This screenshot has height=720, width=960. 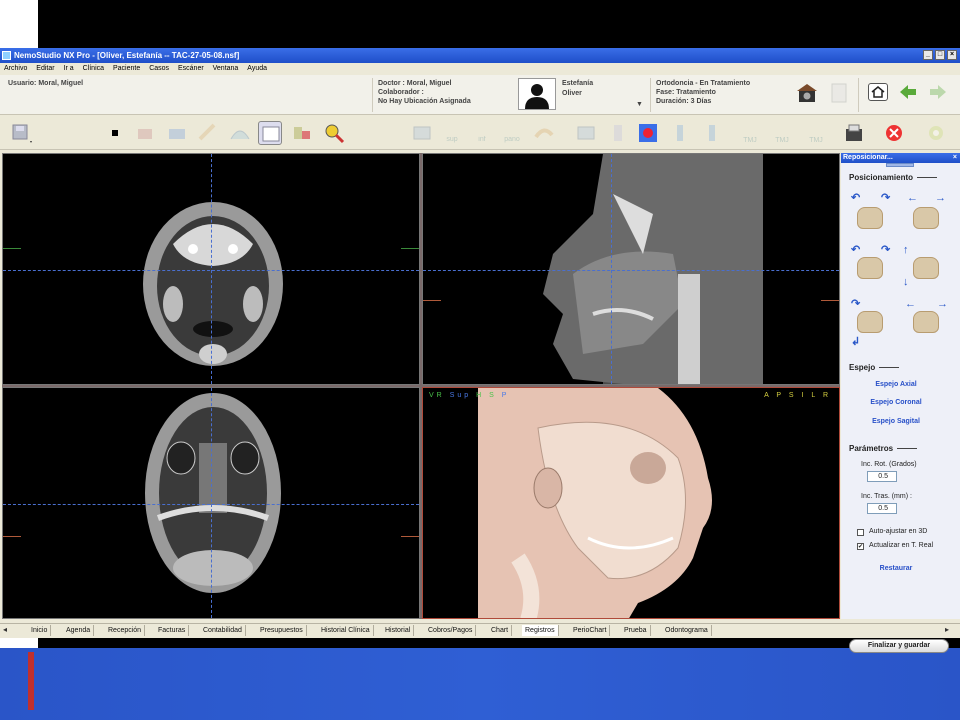 What do you see at coordinates (793, 395) in the screenshot?
I see `orient-s: S` at bounding box center [793, 395].